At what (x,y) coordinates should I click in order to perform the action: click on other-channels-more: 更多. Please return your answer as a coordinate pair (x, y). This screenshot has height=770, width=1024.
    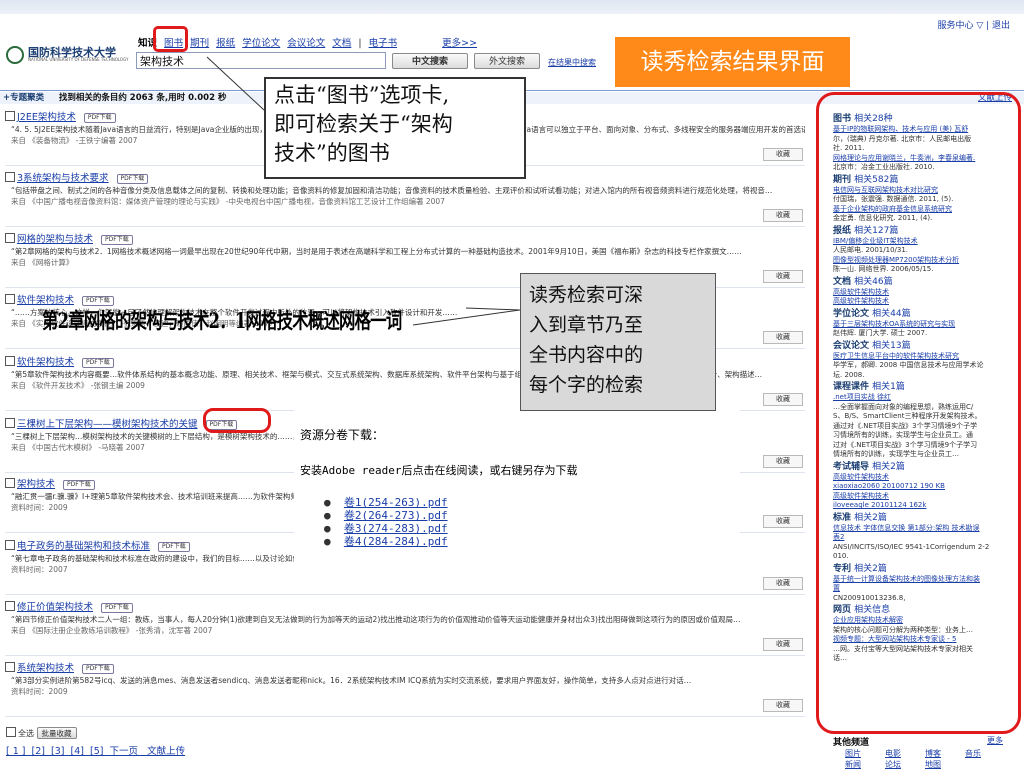
    Looking at the image, I should click on (995, 740).